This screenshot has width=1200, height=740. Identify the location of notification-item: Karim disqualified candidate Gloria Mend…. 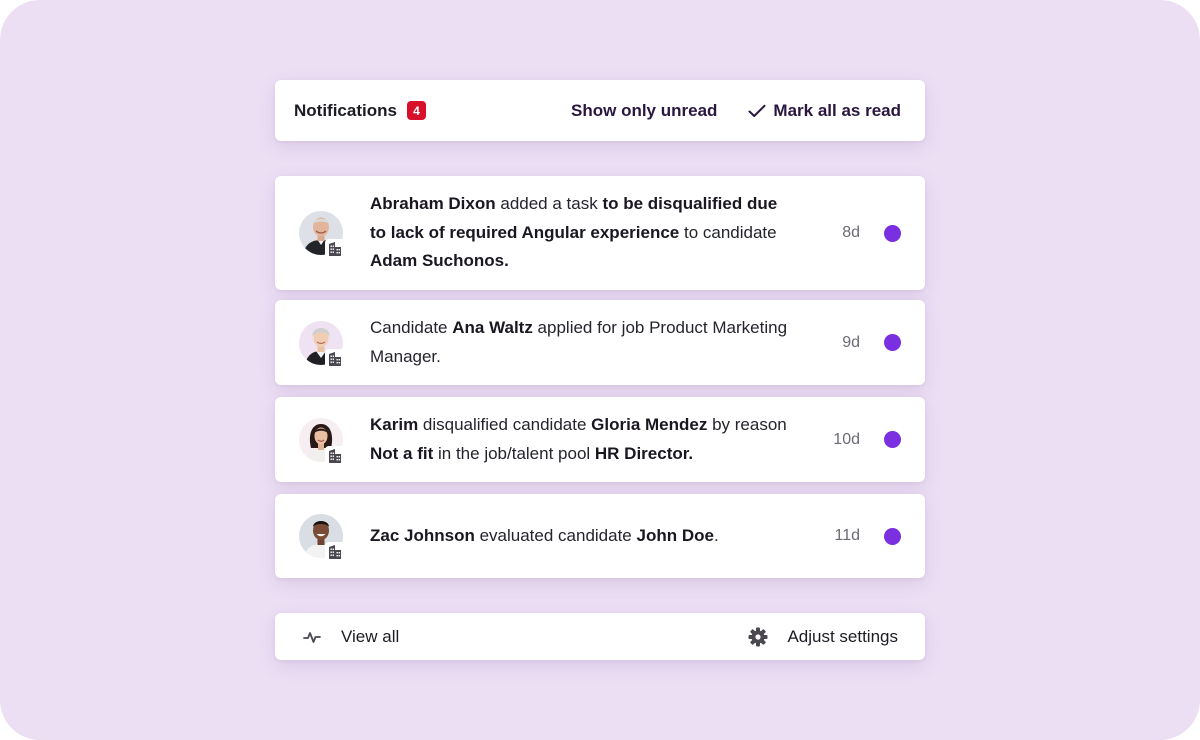
(600, 439).